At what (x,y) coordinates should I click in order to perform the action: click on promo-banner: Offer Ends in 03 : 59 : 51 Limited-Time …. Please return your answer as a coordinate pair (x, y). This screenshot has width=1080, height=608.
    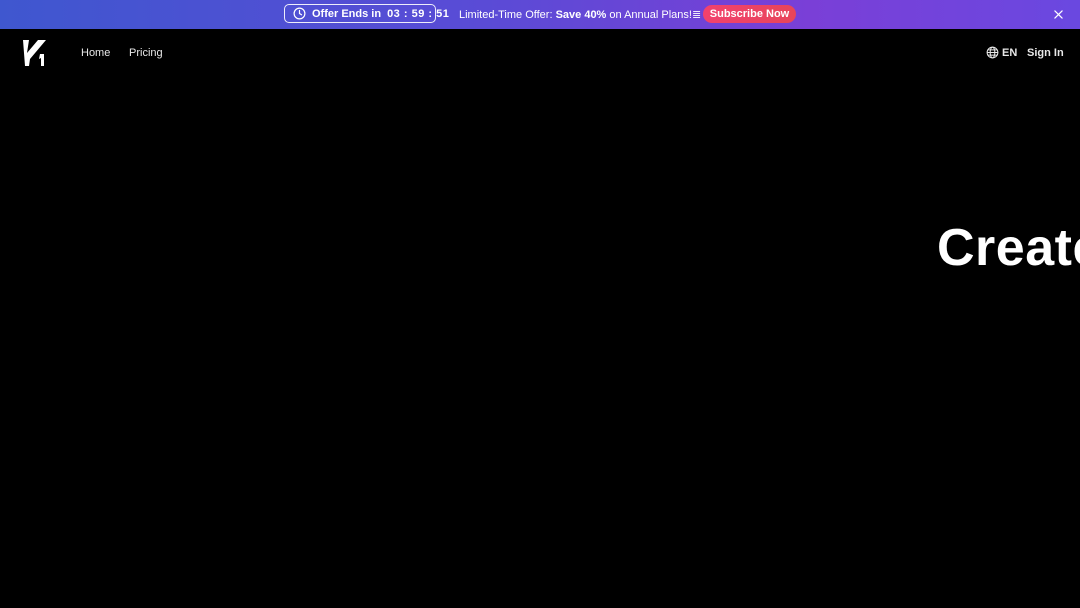
    Looking at the image, I should click on (540, 14).